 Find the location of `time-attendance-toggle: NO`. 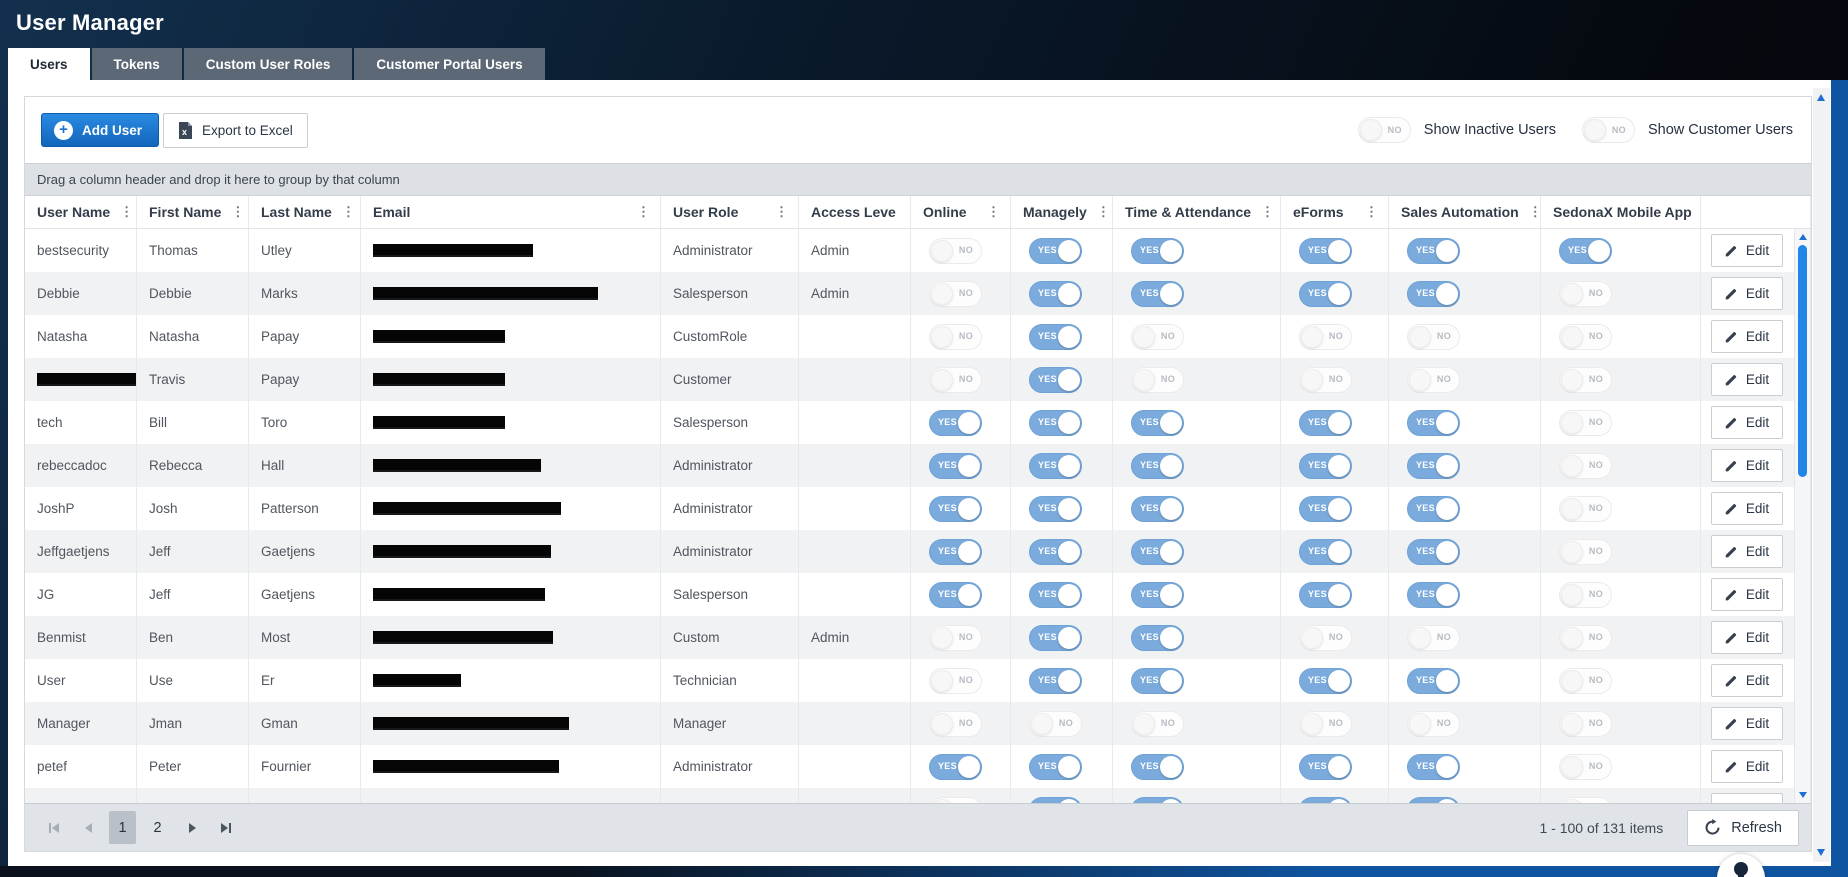

time-attendance-toggle: NO is located at coordinates (1157, 336).